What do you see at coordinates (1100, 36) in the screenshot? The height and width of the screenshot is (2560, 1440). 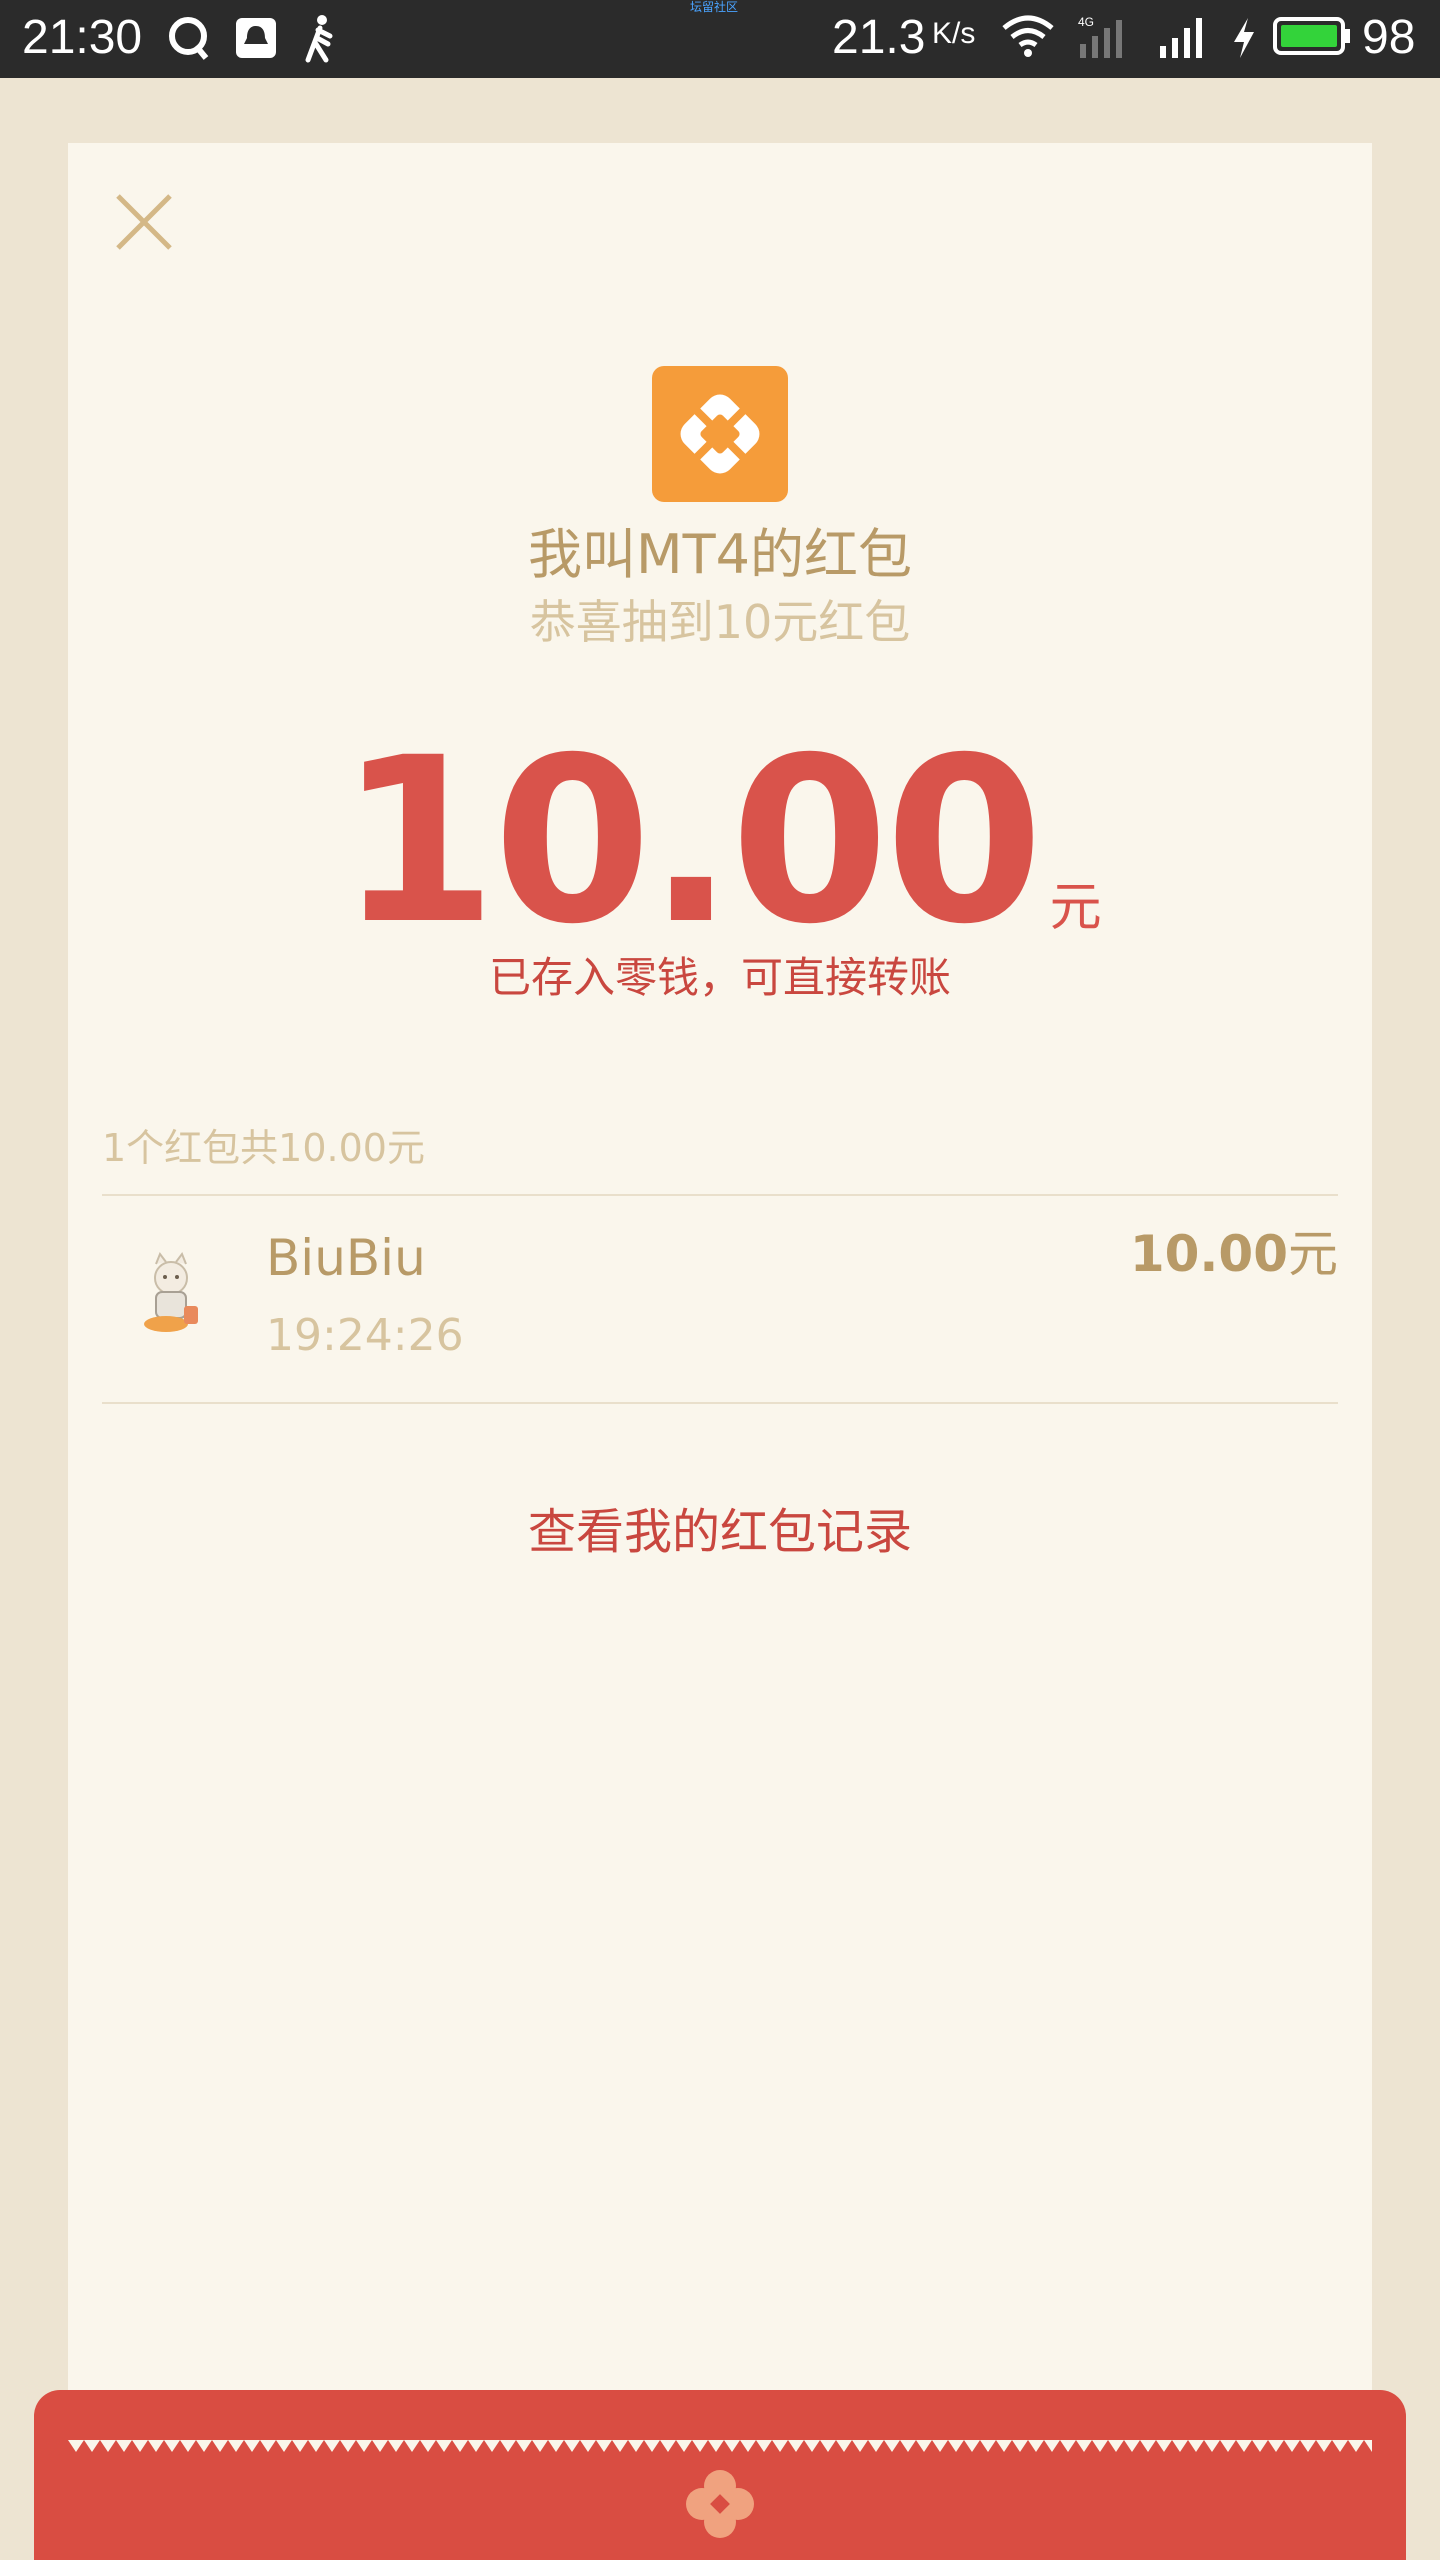 I see `signal-4g-icon: 4G` at bounding box center [1100, 36].